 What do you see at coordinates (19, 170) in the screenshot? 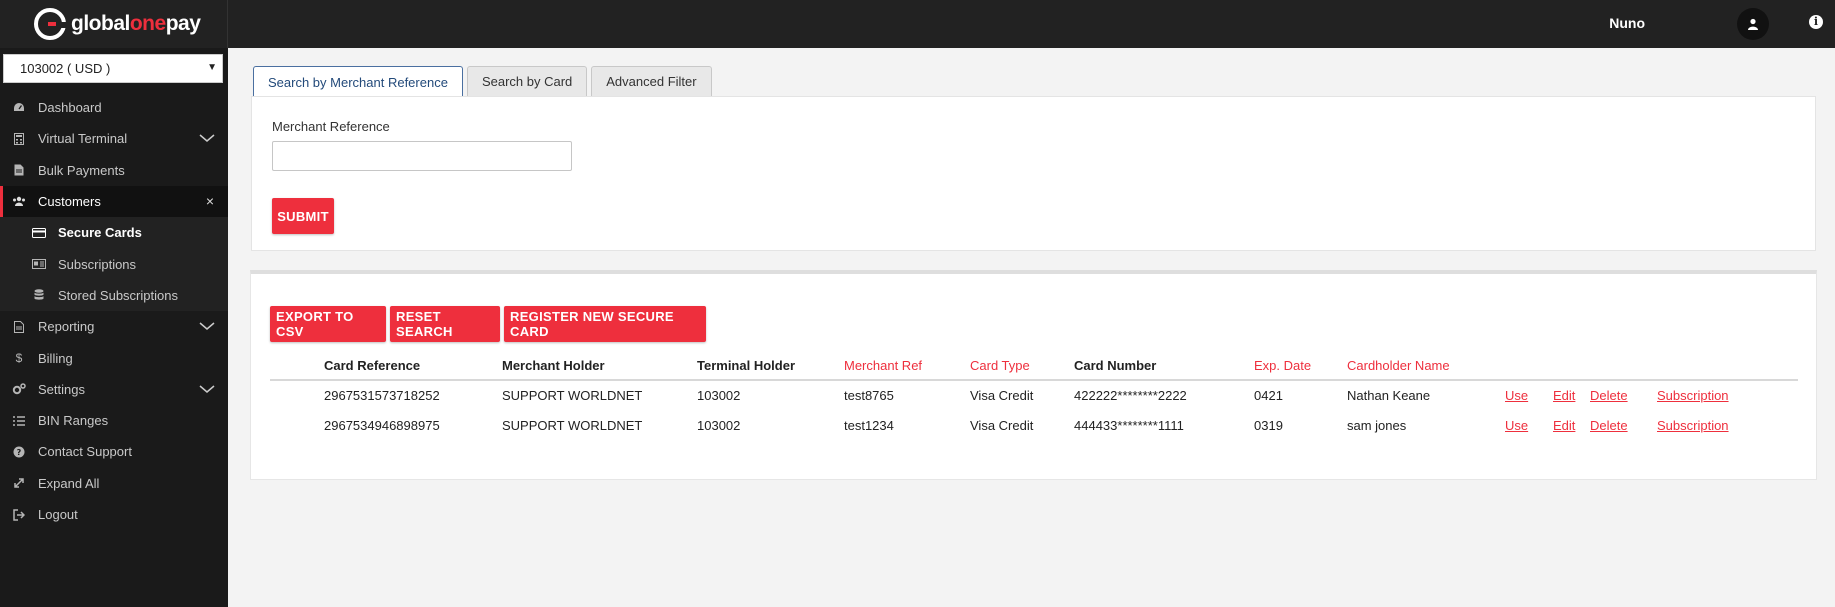
I see `file-icon` at bounding box center [19, 170].